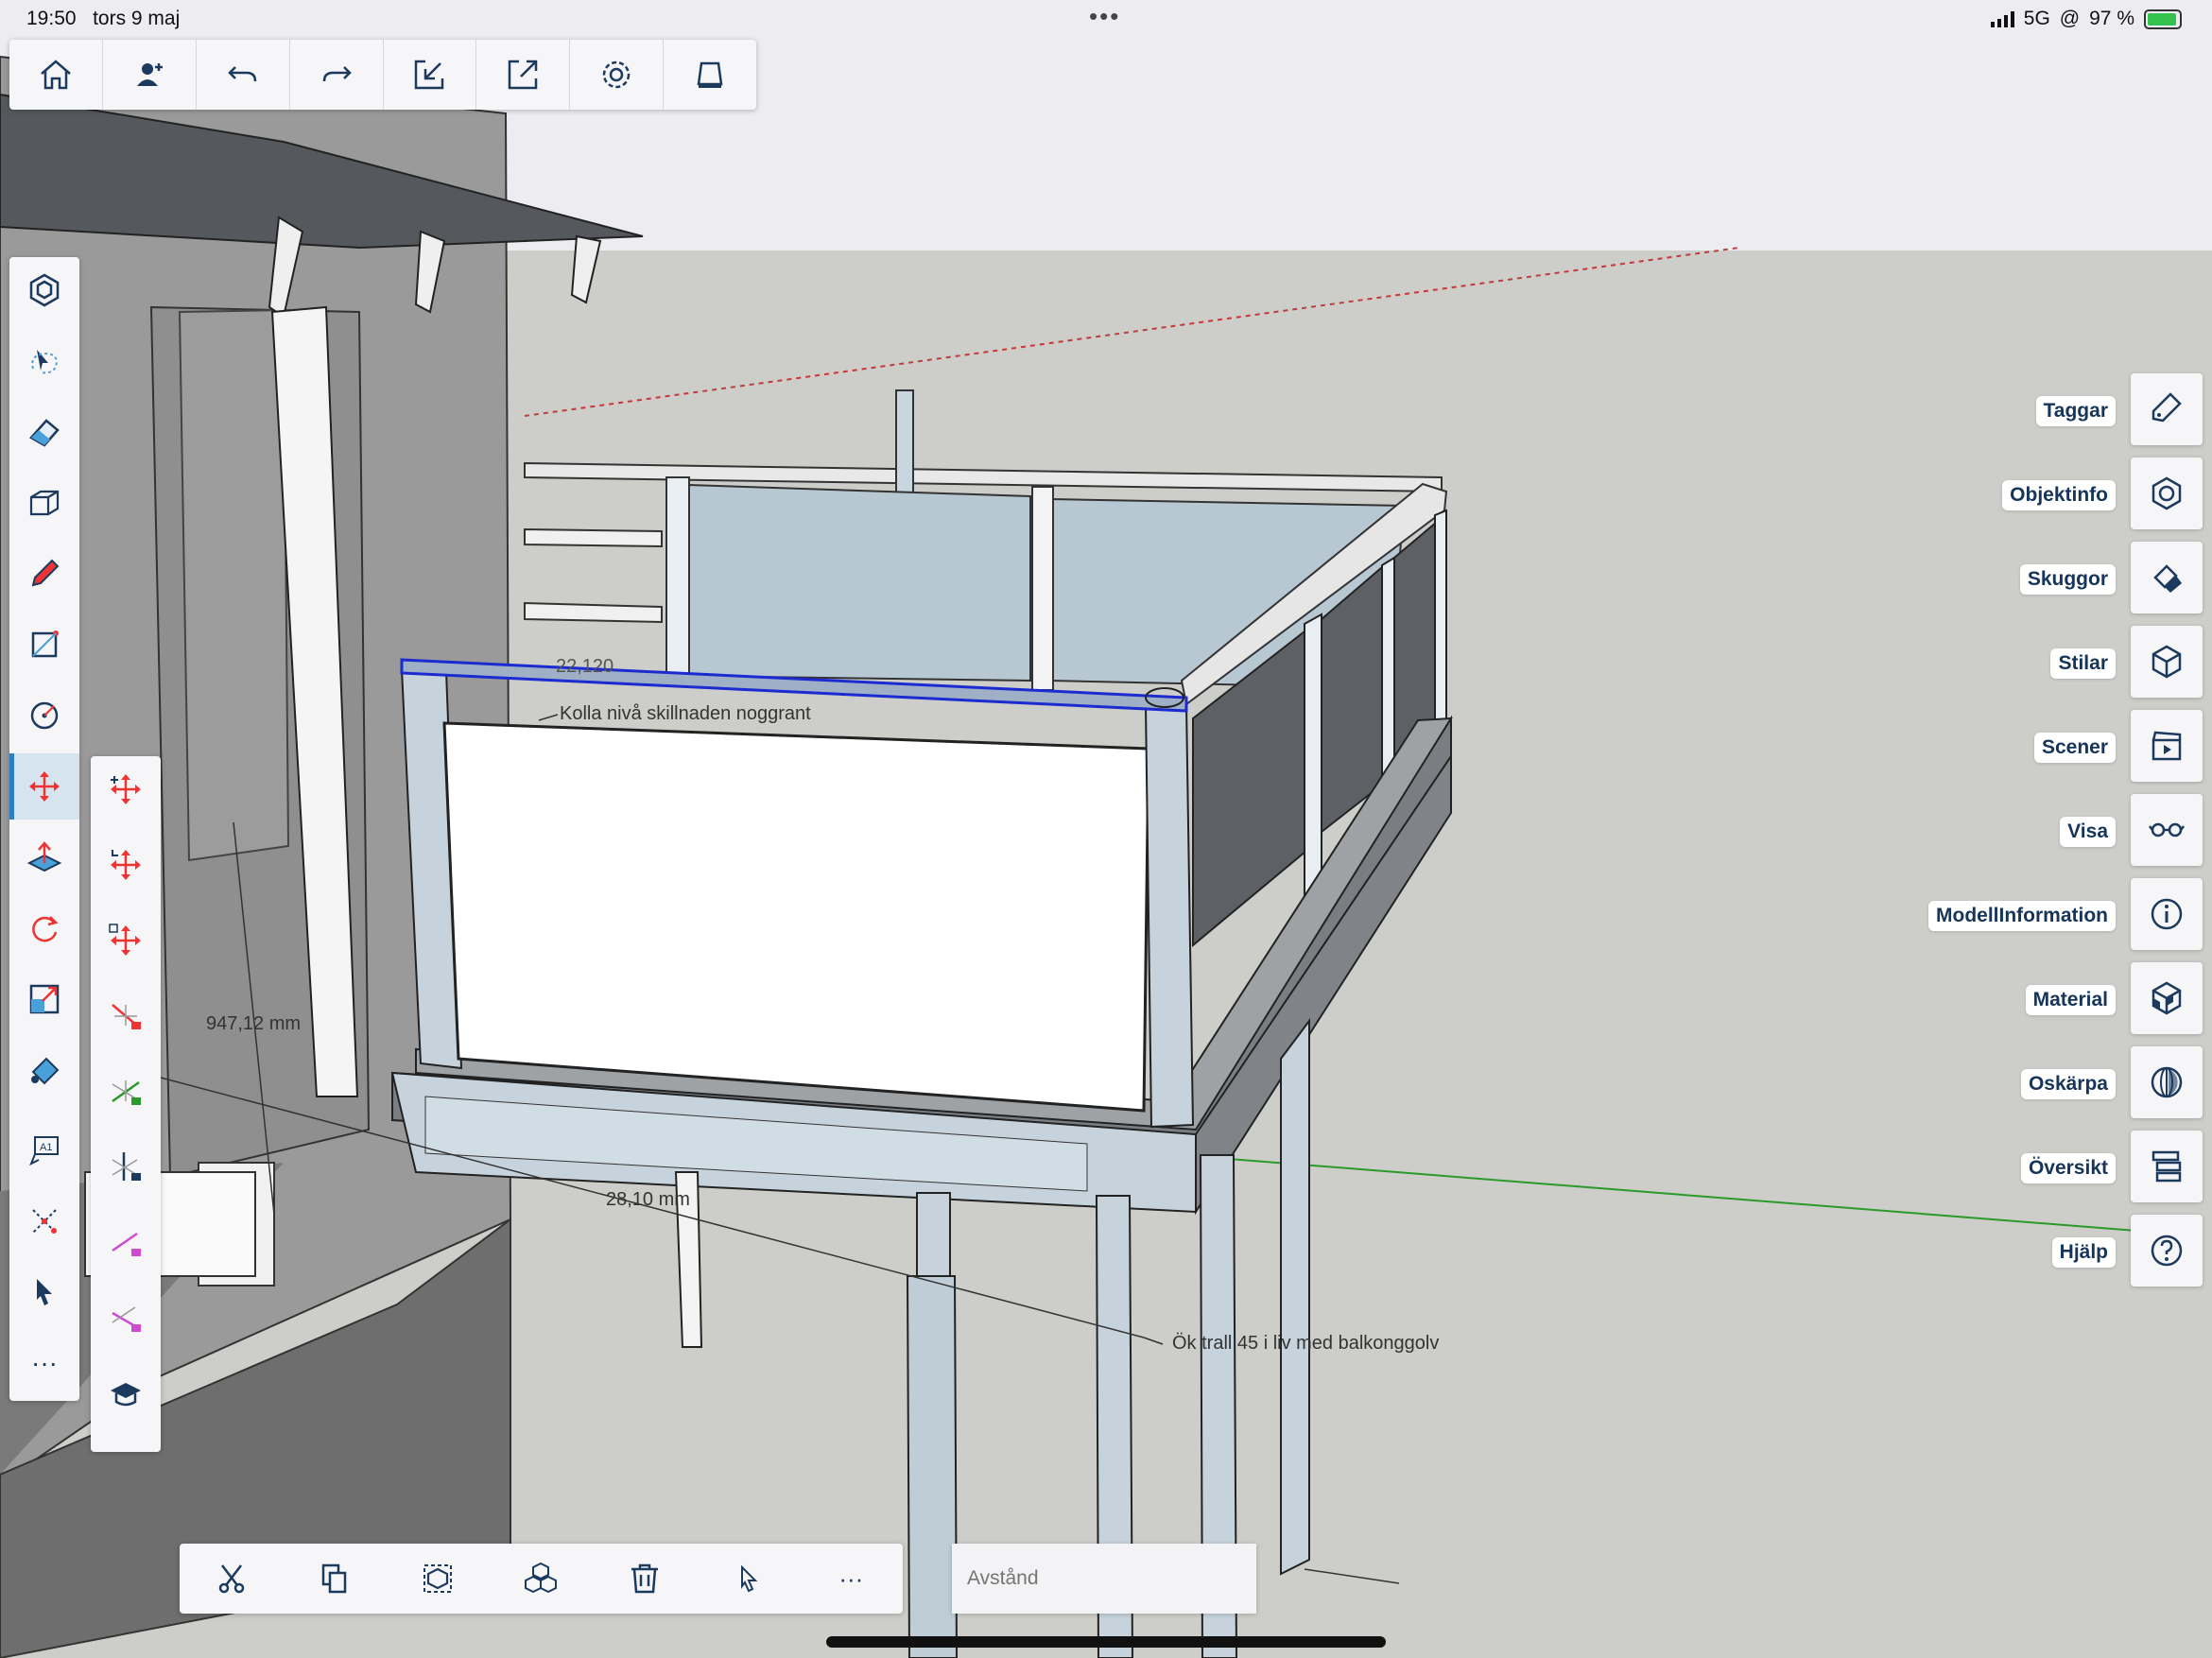  Describe the element at coordinates (523, 75) in the screenshot. I see `export-button` at that location.